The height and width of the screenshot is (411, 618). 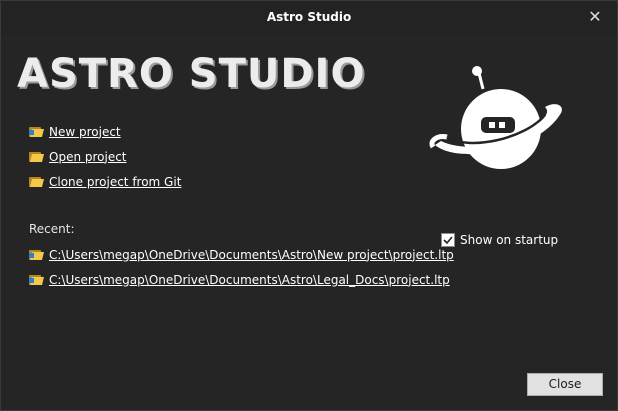 What do you see at coordinates (36, 131) in the screenshot?
I see `folder-new-icon` at bounding box center [36, 131].